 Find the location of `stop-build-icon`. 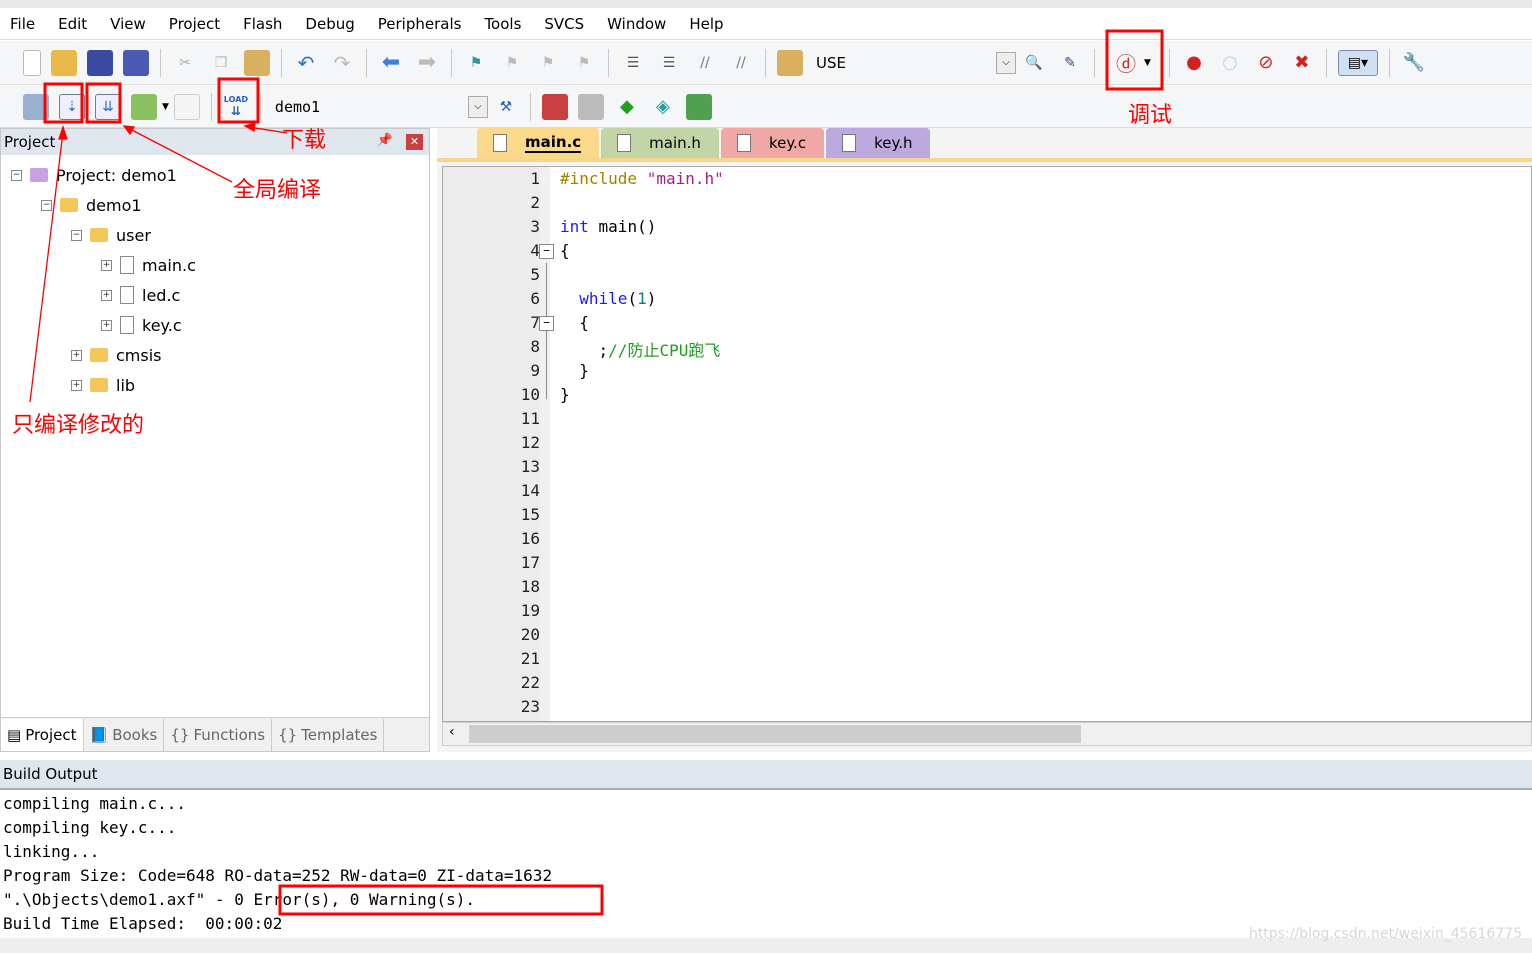

stop-build-icon is located at coordinates (186, 106).